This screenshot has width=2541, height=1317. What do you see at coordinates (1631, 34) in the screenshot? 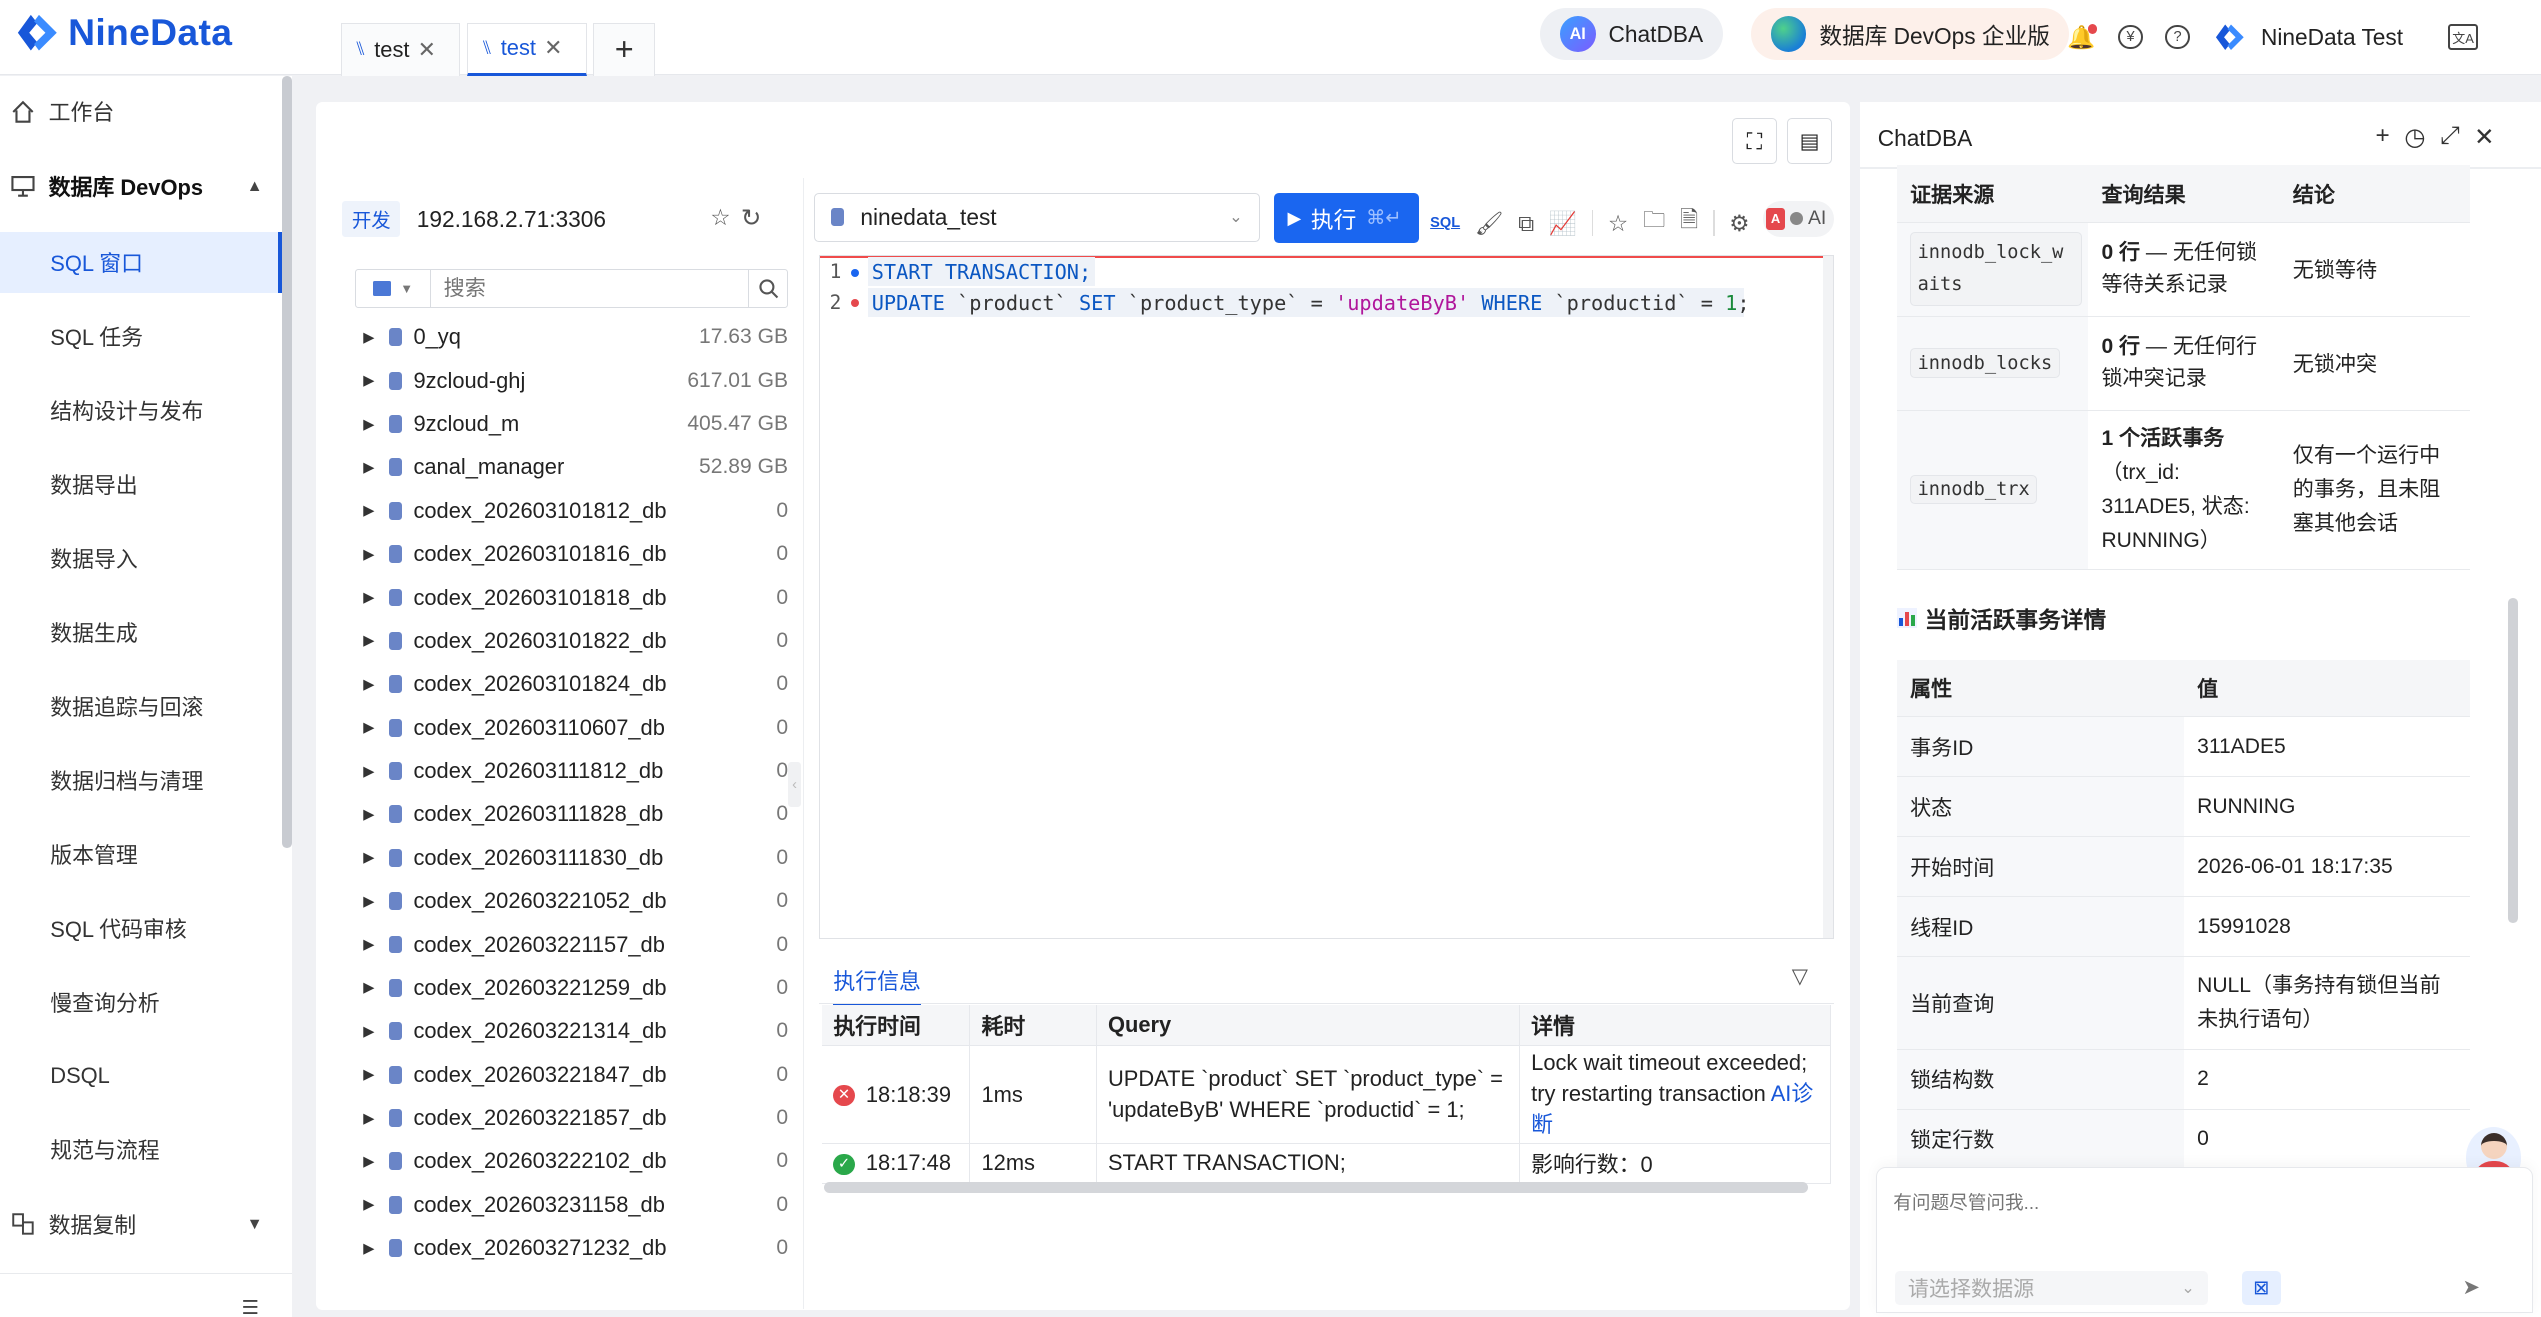
I see `chatdba-button: AI ChatDBA` at bounding box center [1631, 34].